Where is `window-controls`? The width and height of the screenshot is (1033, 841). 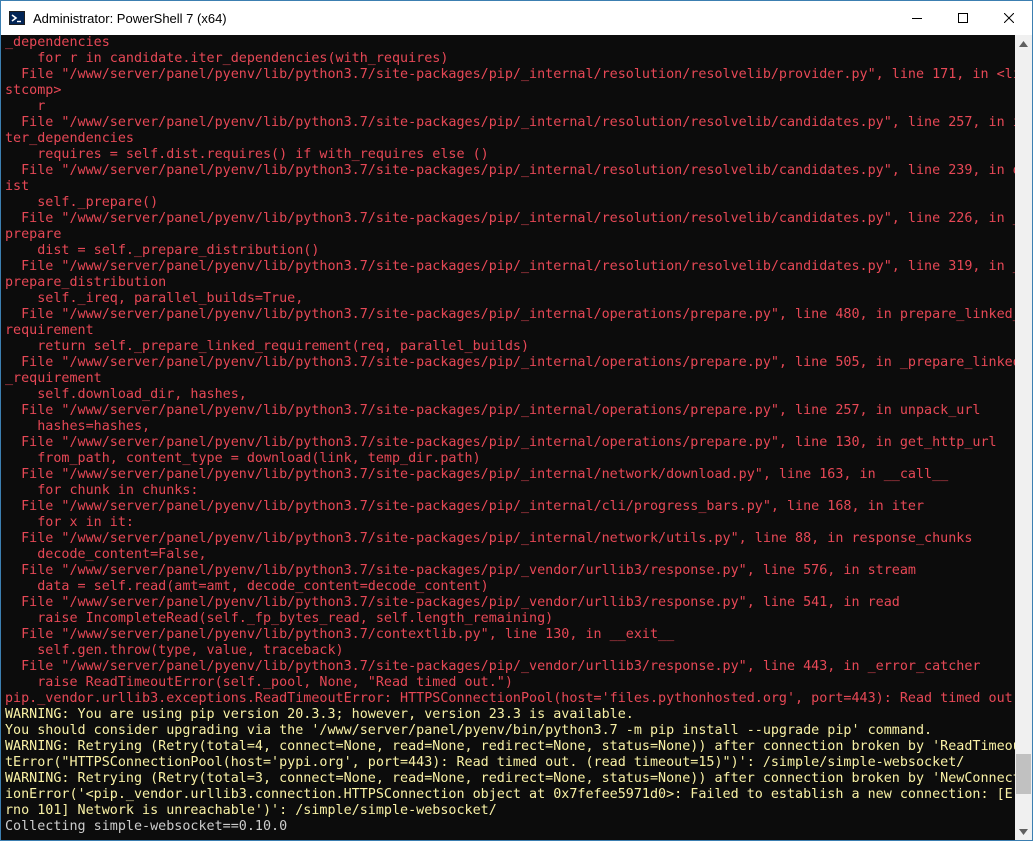
window-controls is located at coordinates (963, 18).